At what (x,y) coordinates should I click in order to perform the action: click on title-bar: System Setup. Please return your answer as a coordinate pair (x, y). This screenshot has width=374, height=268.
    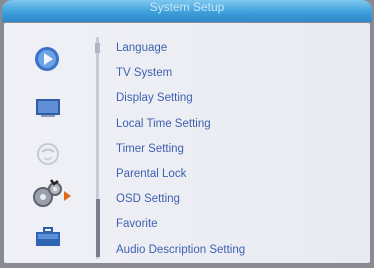
    Looking at the image, I should click on (187, 11).